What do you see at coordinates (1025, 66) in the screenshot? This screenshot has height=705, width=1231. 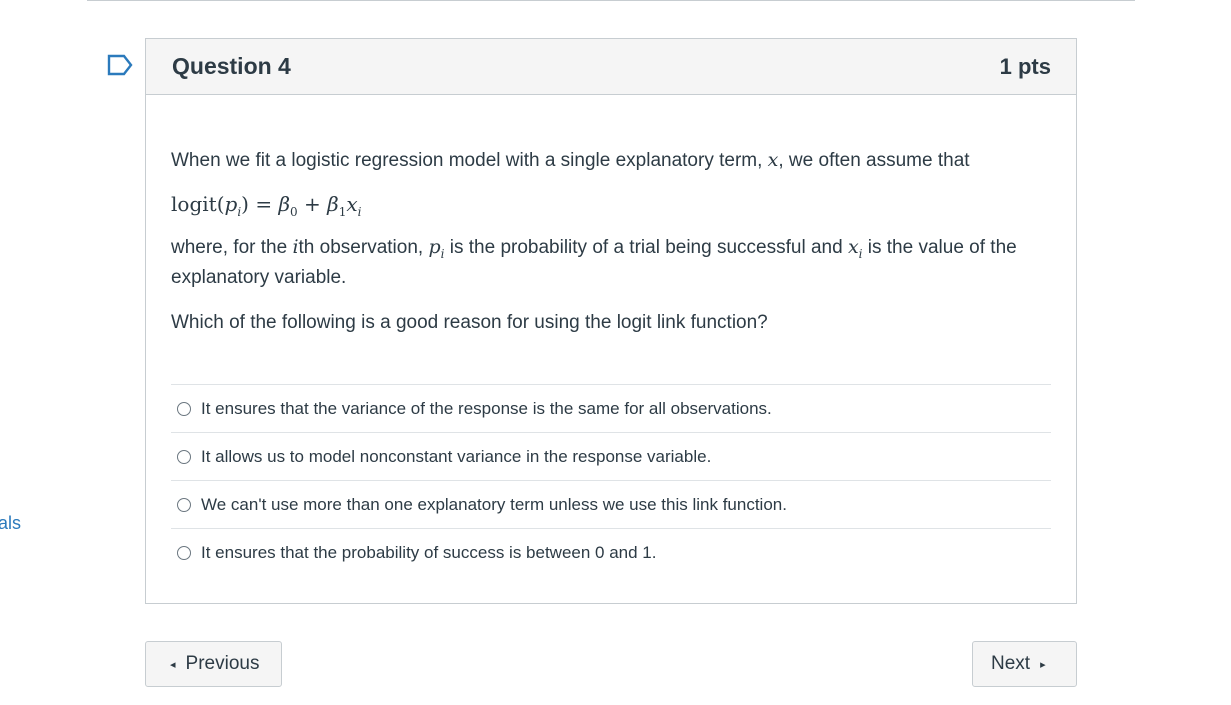 I see `question-points: 1 pts` at bounding box center [1025, 66].